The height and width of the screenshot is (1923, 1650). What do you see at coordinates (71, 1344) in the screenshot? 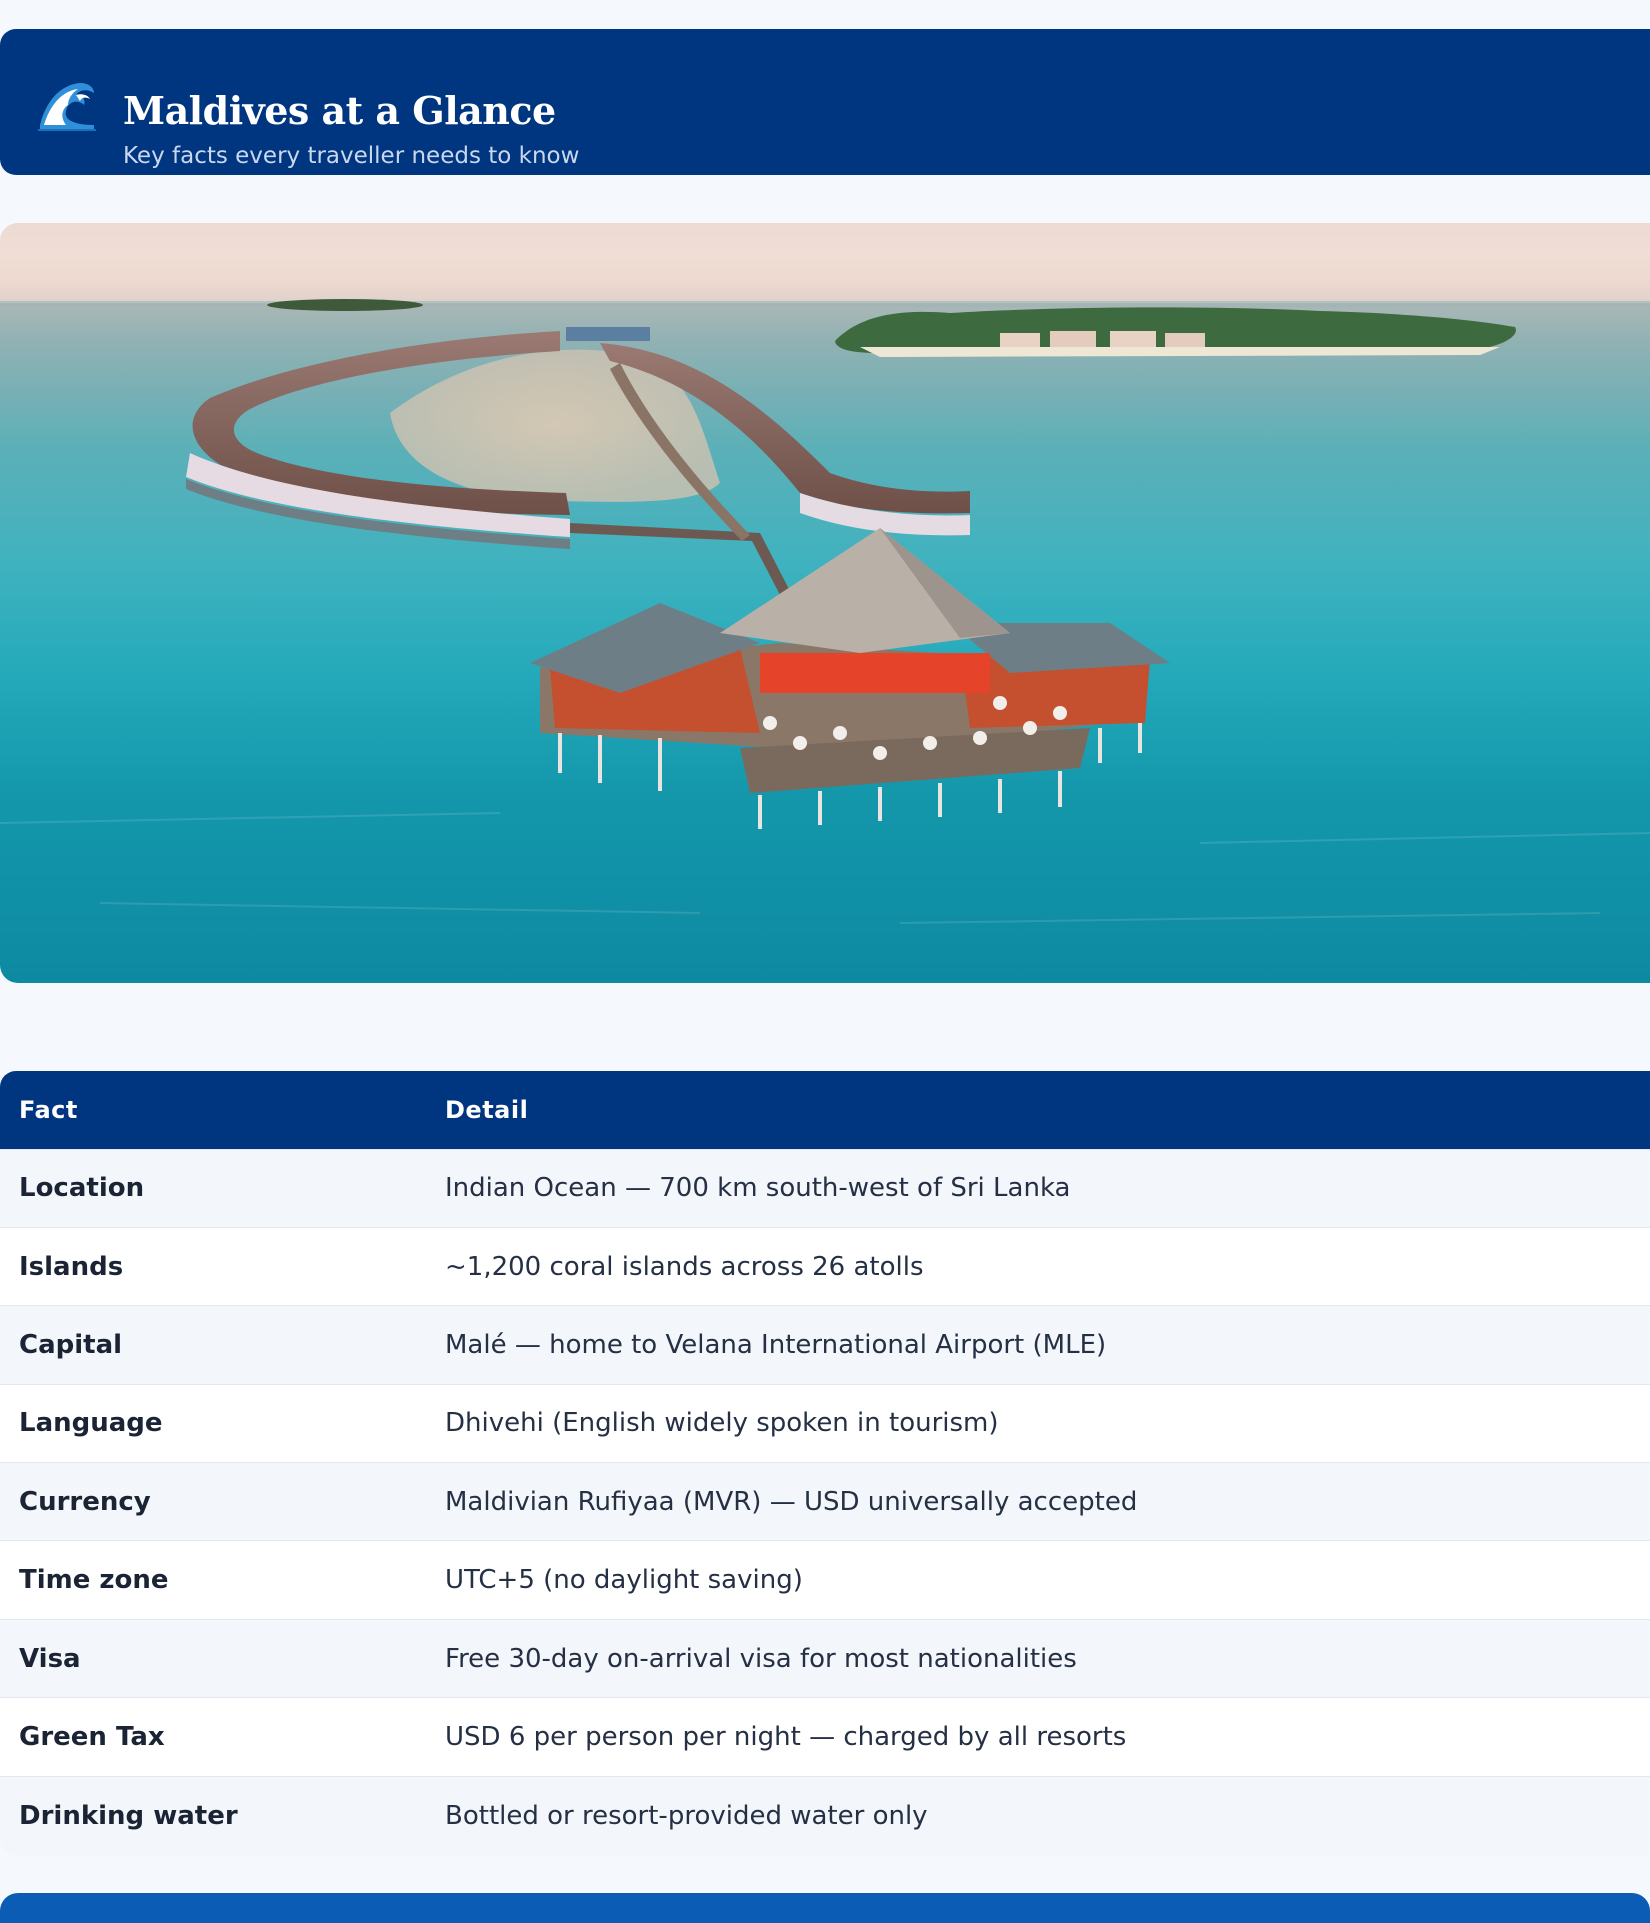
I see `fact-cell: Capital` at bounding box center [71, 1344].